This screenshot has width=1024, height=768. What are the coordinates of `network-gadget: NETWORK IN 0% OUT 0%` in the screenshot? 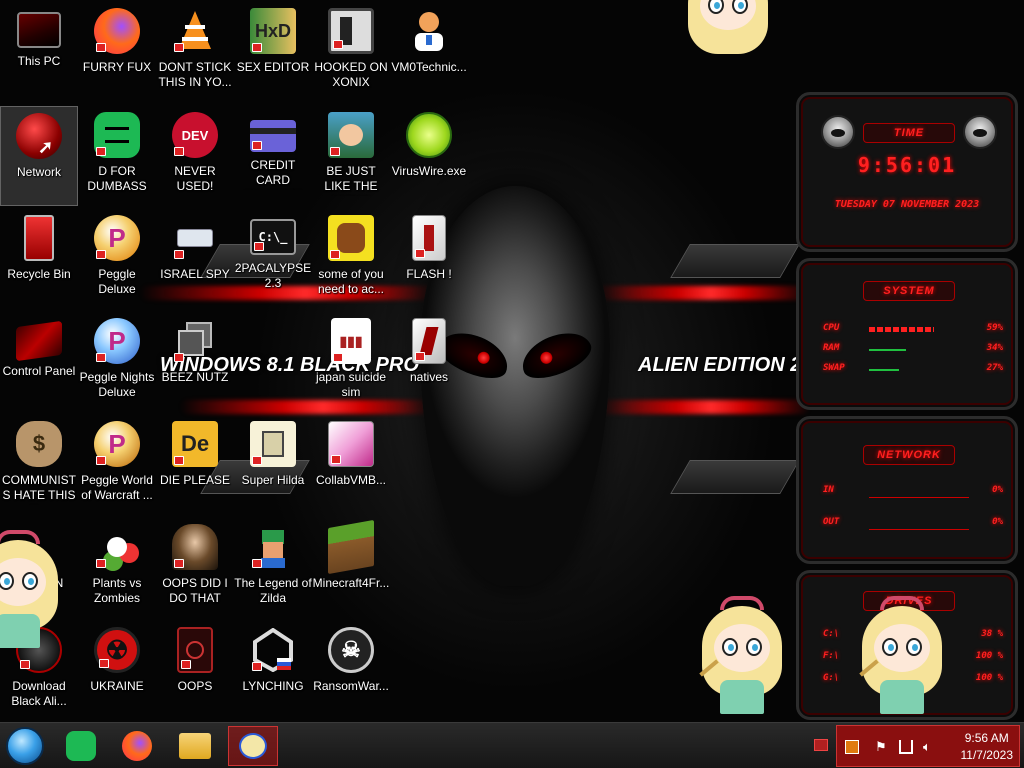 It's located at (907, 490).